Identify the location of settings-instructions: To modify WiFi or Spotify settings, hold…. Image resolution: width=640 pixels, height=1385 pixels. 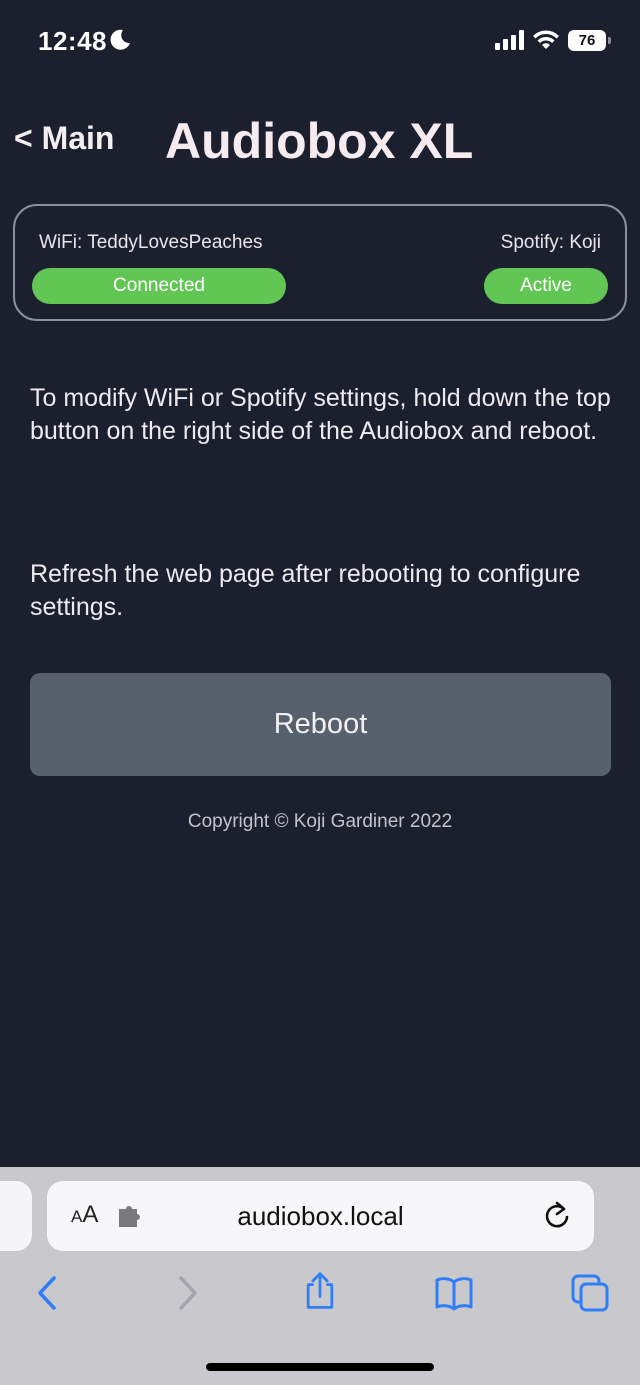
(320, 414).